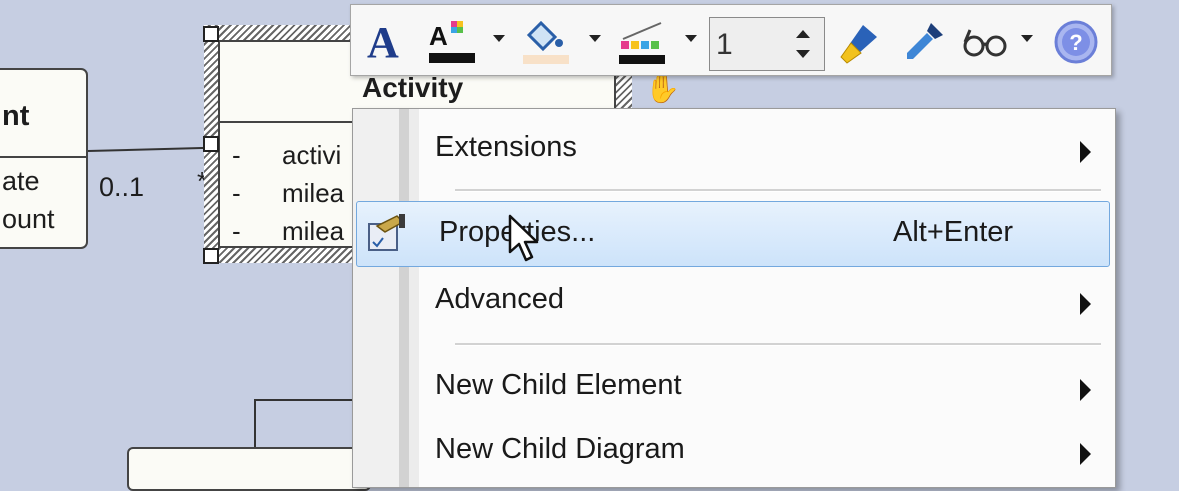  I want to click on format-toolbar: A A 1 ?, so click(731, 40).